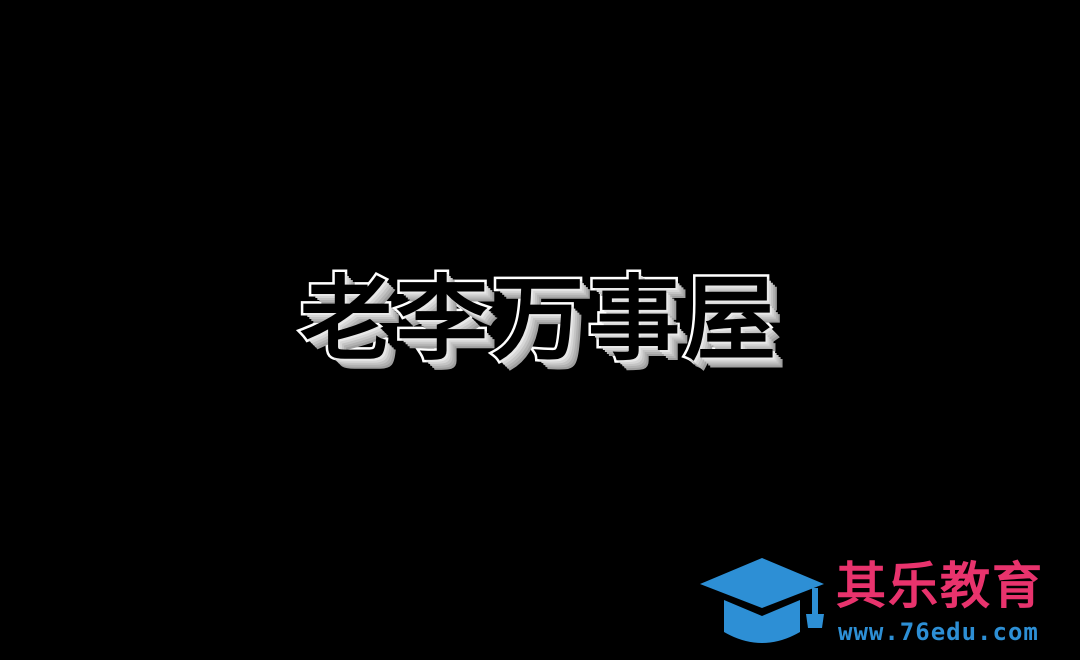 The height and width of the screenshot is (660, 1080). Describe the element at coordinates (938, 632) in the screenshot. I see `brand-url: www.76edu.com` at that location.